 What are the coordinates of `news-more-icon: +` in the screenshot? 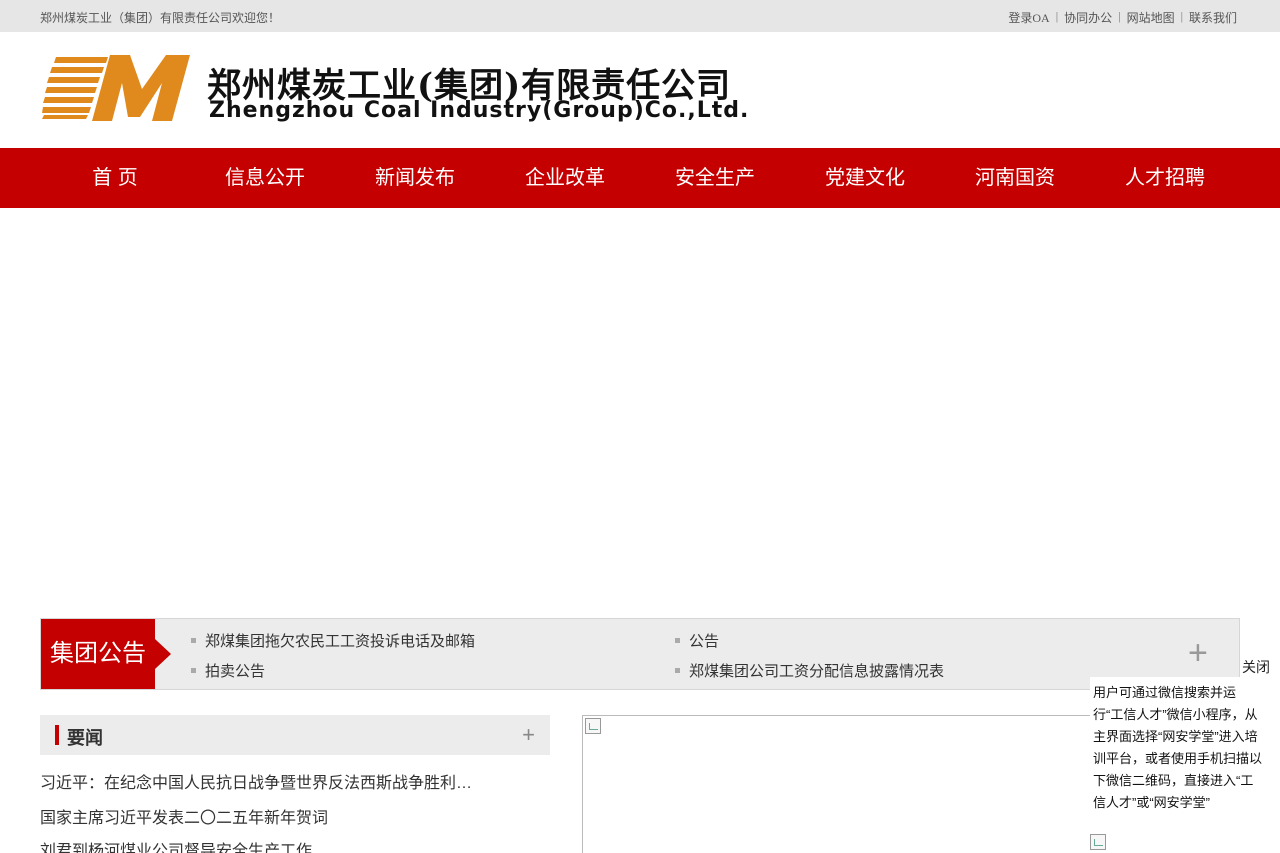 It's located at (528, 735).